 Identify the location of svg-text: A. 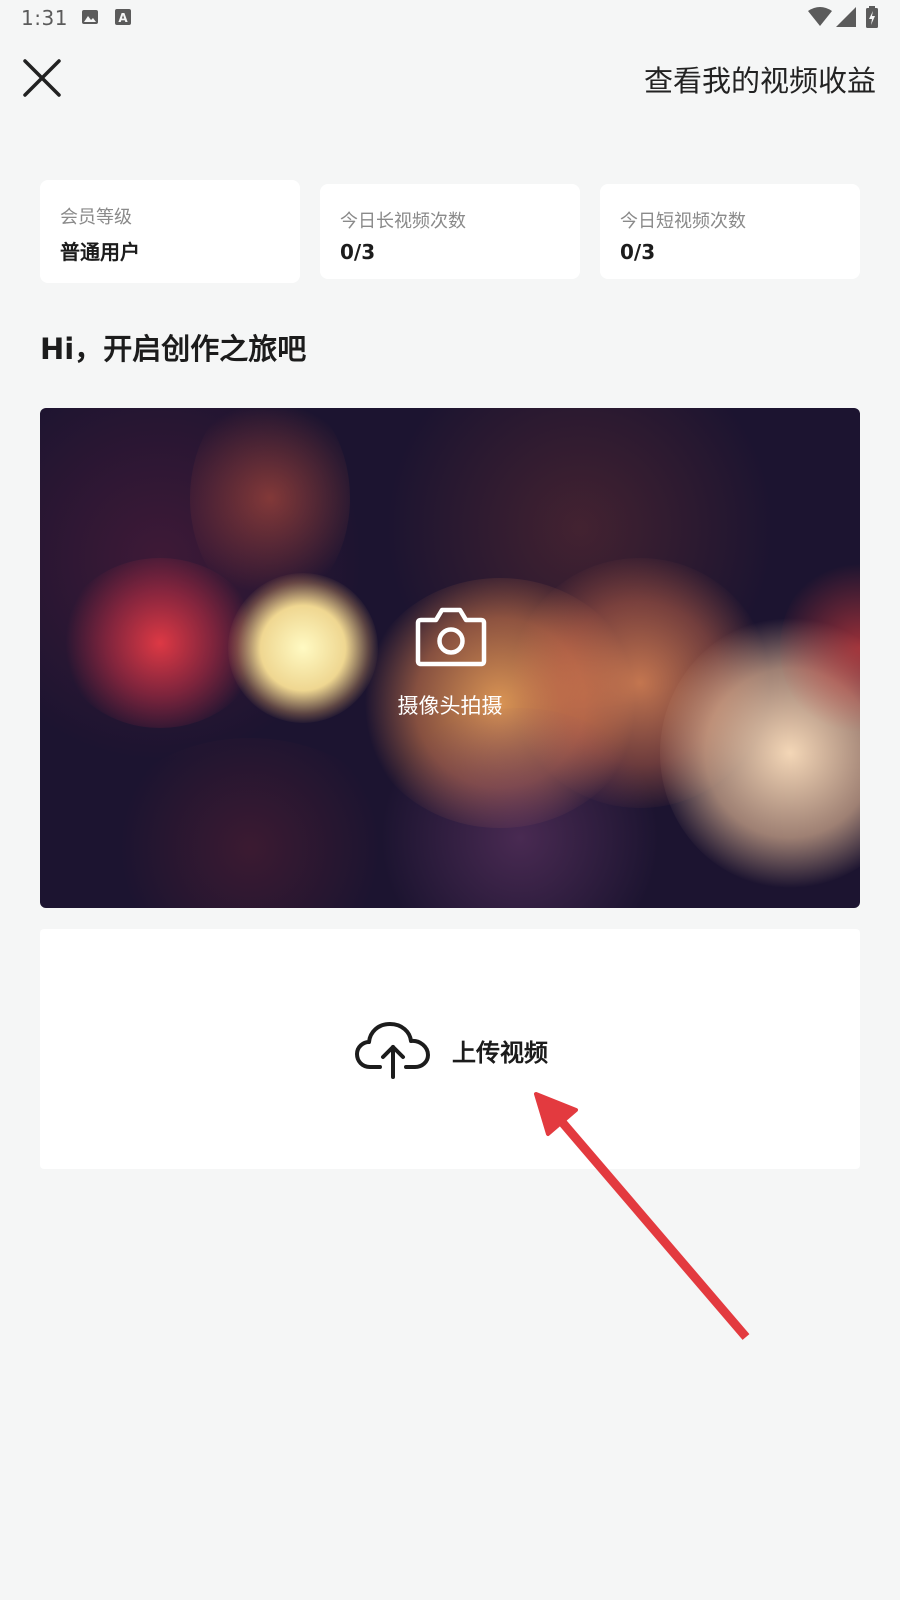
(123, 18).